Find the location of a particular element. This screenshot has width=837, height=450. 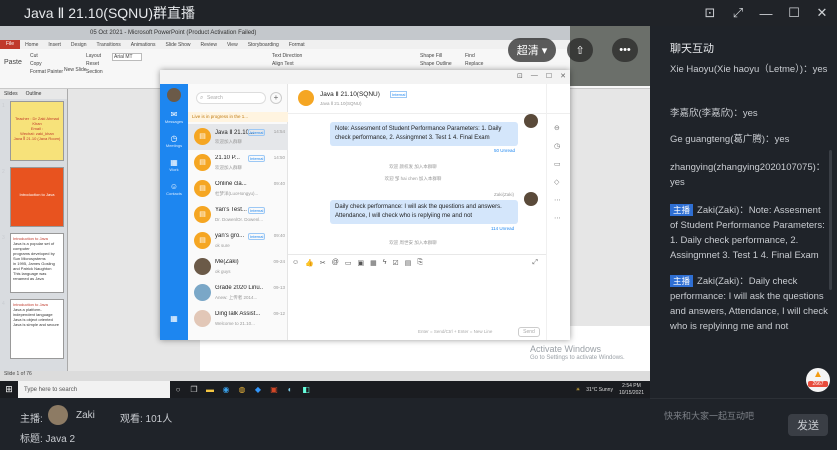

nav-more: ▦ is located at coordinates (174, 318).